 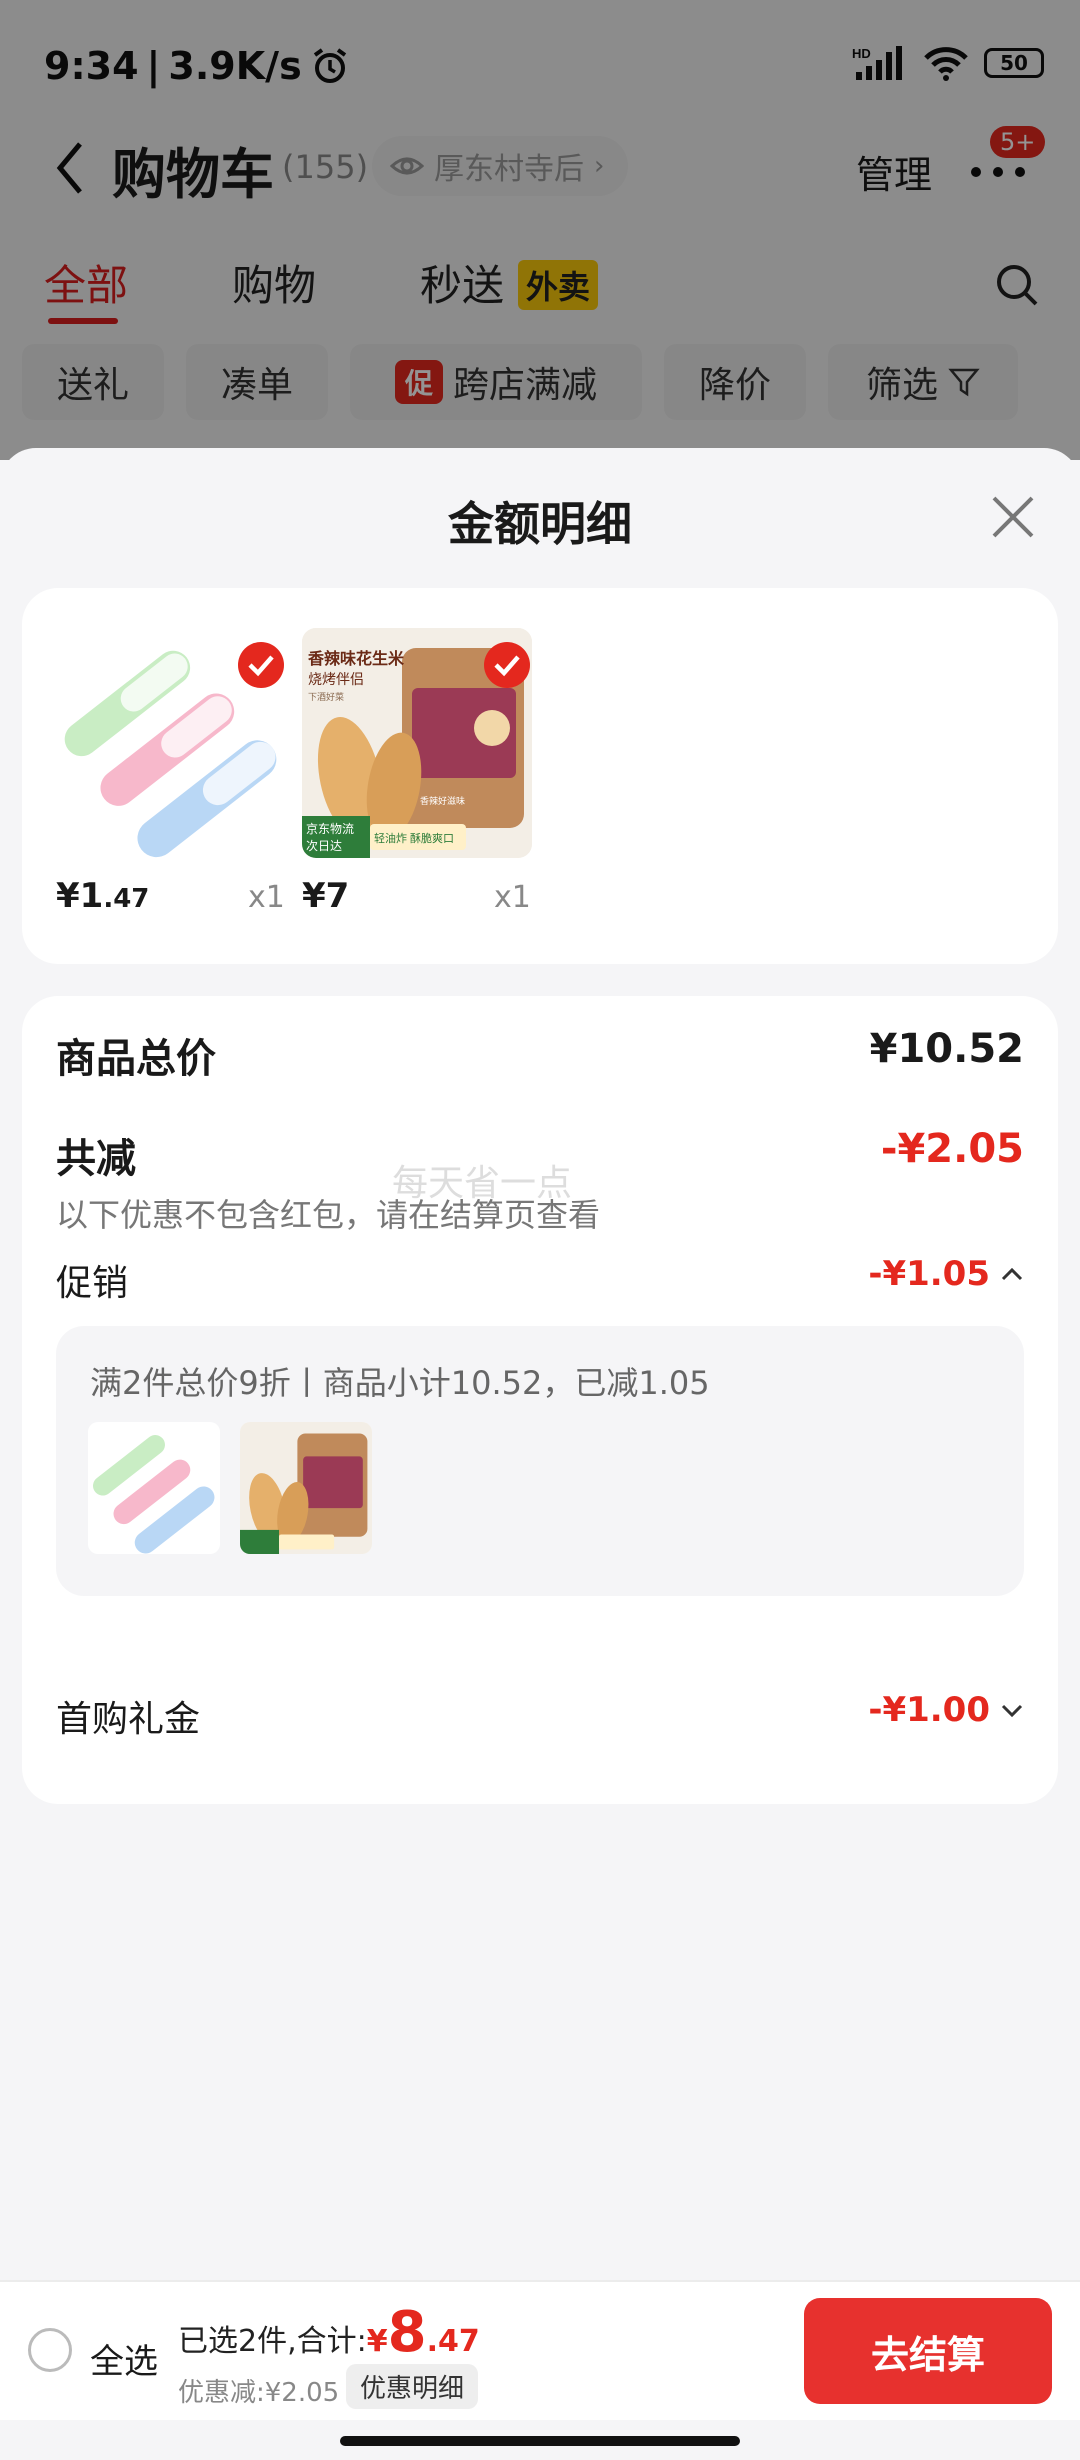 What do you see at coordinates (928, 2351) in the screenshot?
I see `checkout-button: 去结算` at bounding box center [928, 2351].